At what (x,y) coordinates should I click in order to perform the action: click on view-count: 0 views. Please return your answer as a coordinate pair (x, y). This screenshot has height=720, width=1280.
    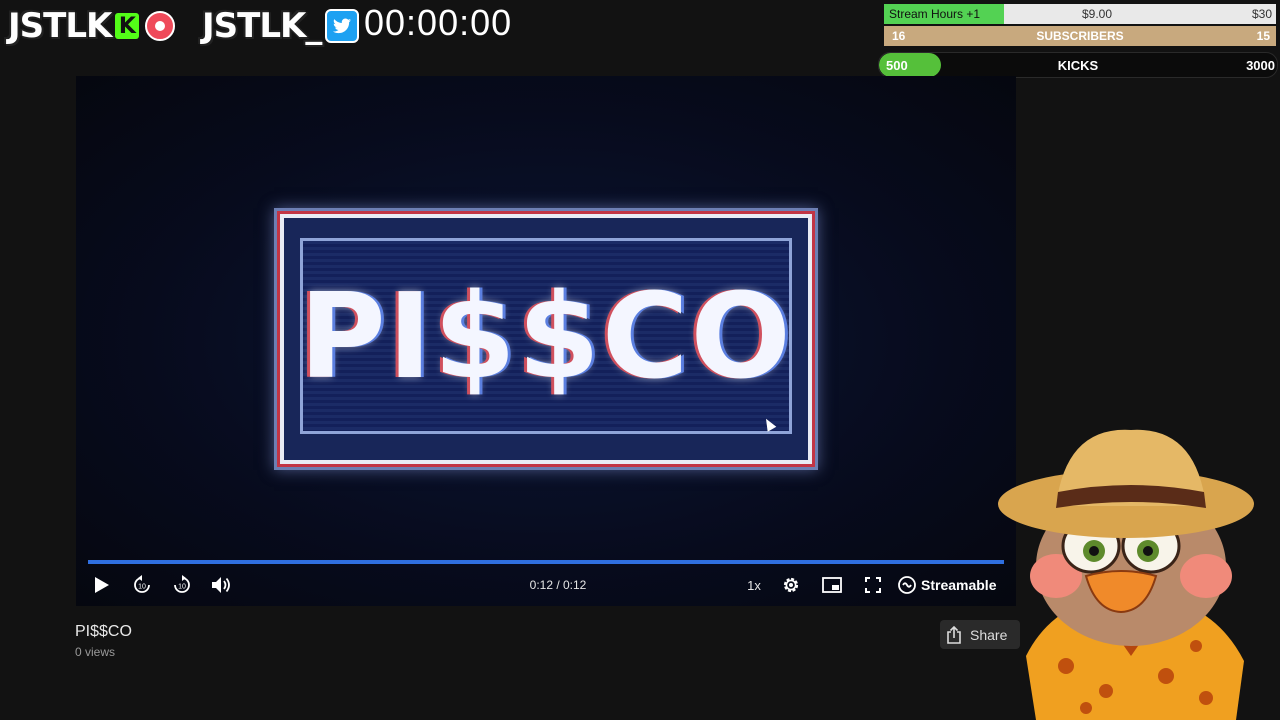
    Looking at the image, I should click on (95, 652).